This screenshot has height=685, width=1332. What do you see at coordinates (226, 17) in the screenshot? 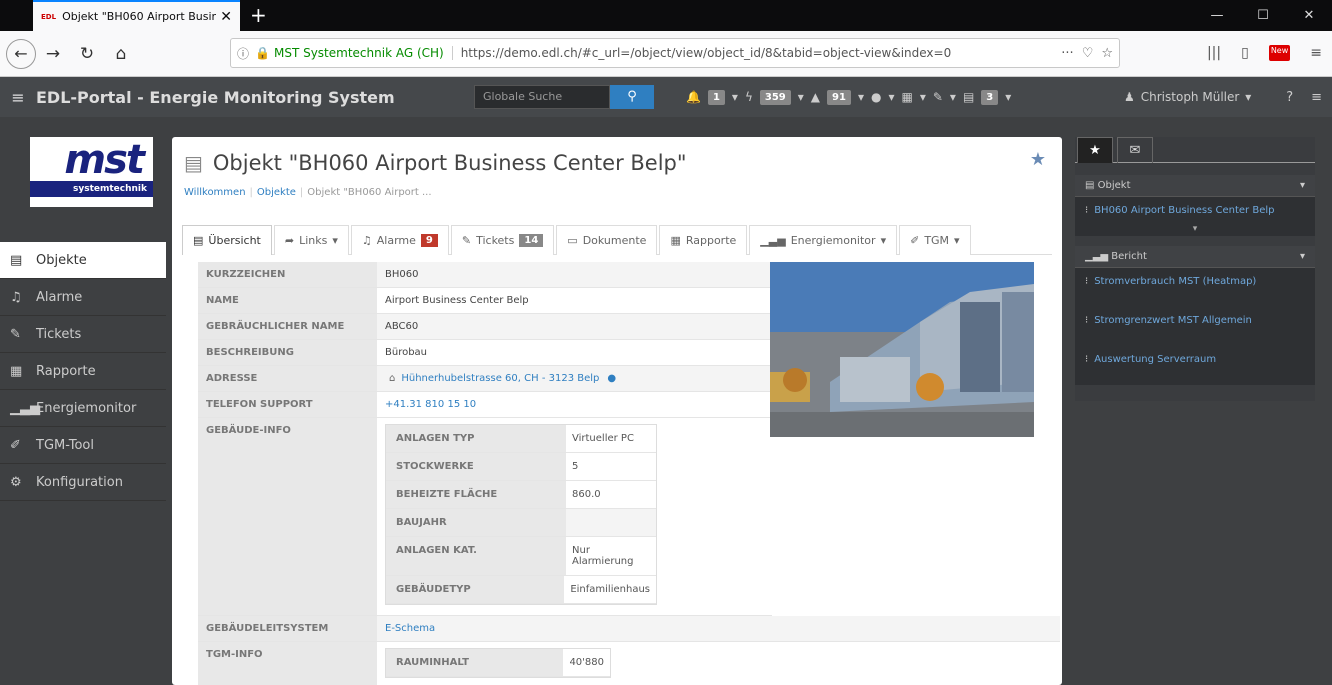
I see `close-tab-icon: ✕` at bounding box center [226, 17].